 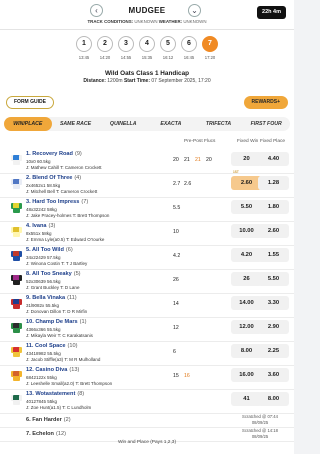 What do you see at coordinates (177, 184) in the screenshot?
I see `fluc-value: 2.7` at bounding box center [177, 184].